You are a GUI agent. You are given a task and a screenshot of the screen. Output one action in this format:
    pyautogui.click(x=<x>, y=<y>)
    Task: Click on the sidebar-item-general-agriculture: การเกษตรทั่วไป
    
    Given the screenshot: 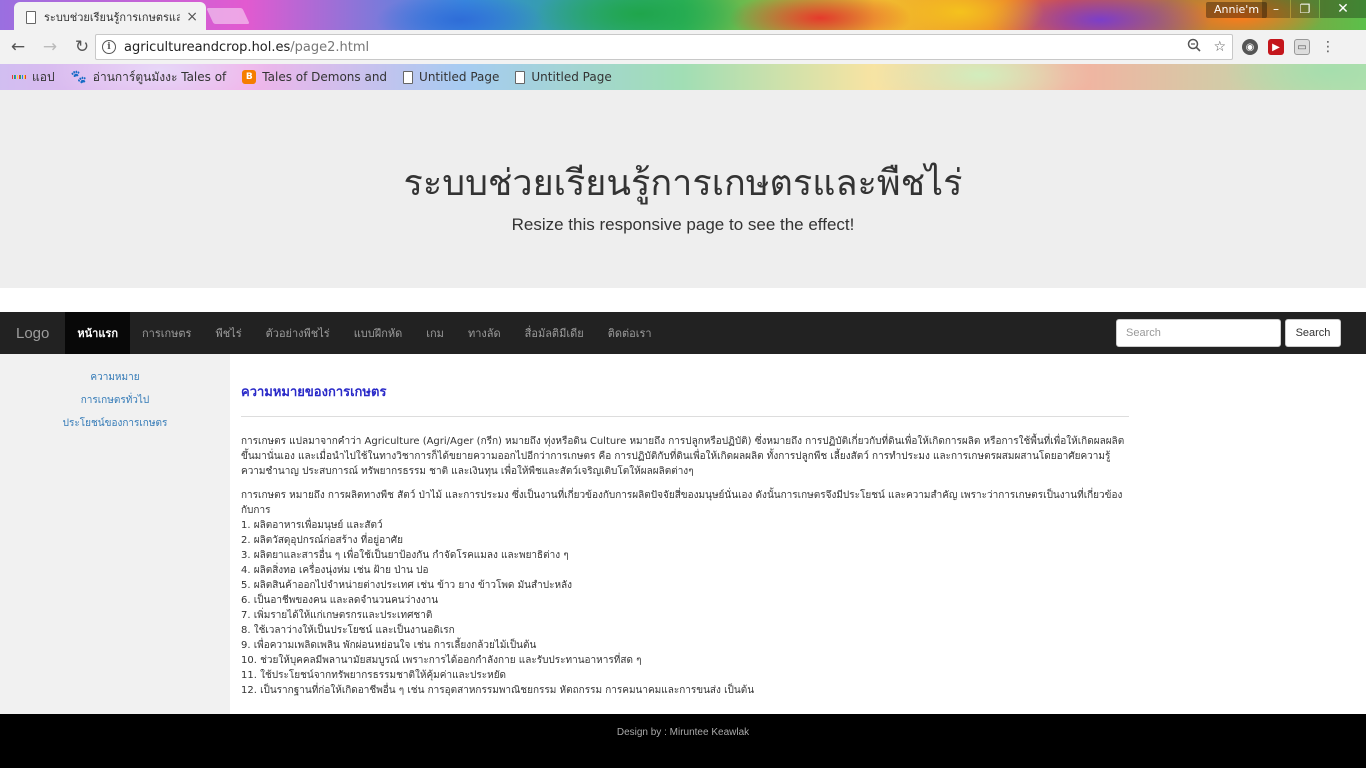 What is the action you would take?
    pyautogui.click(x=115, y=403)
    